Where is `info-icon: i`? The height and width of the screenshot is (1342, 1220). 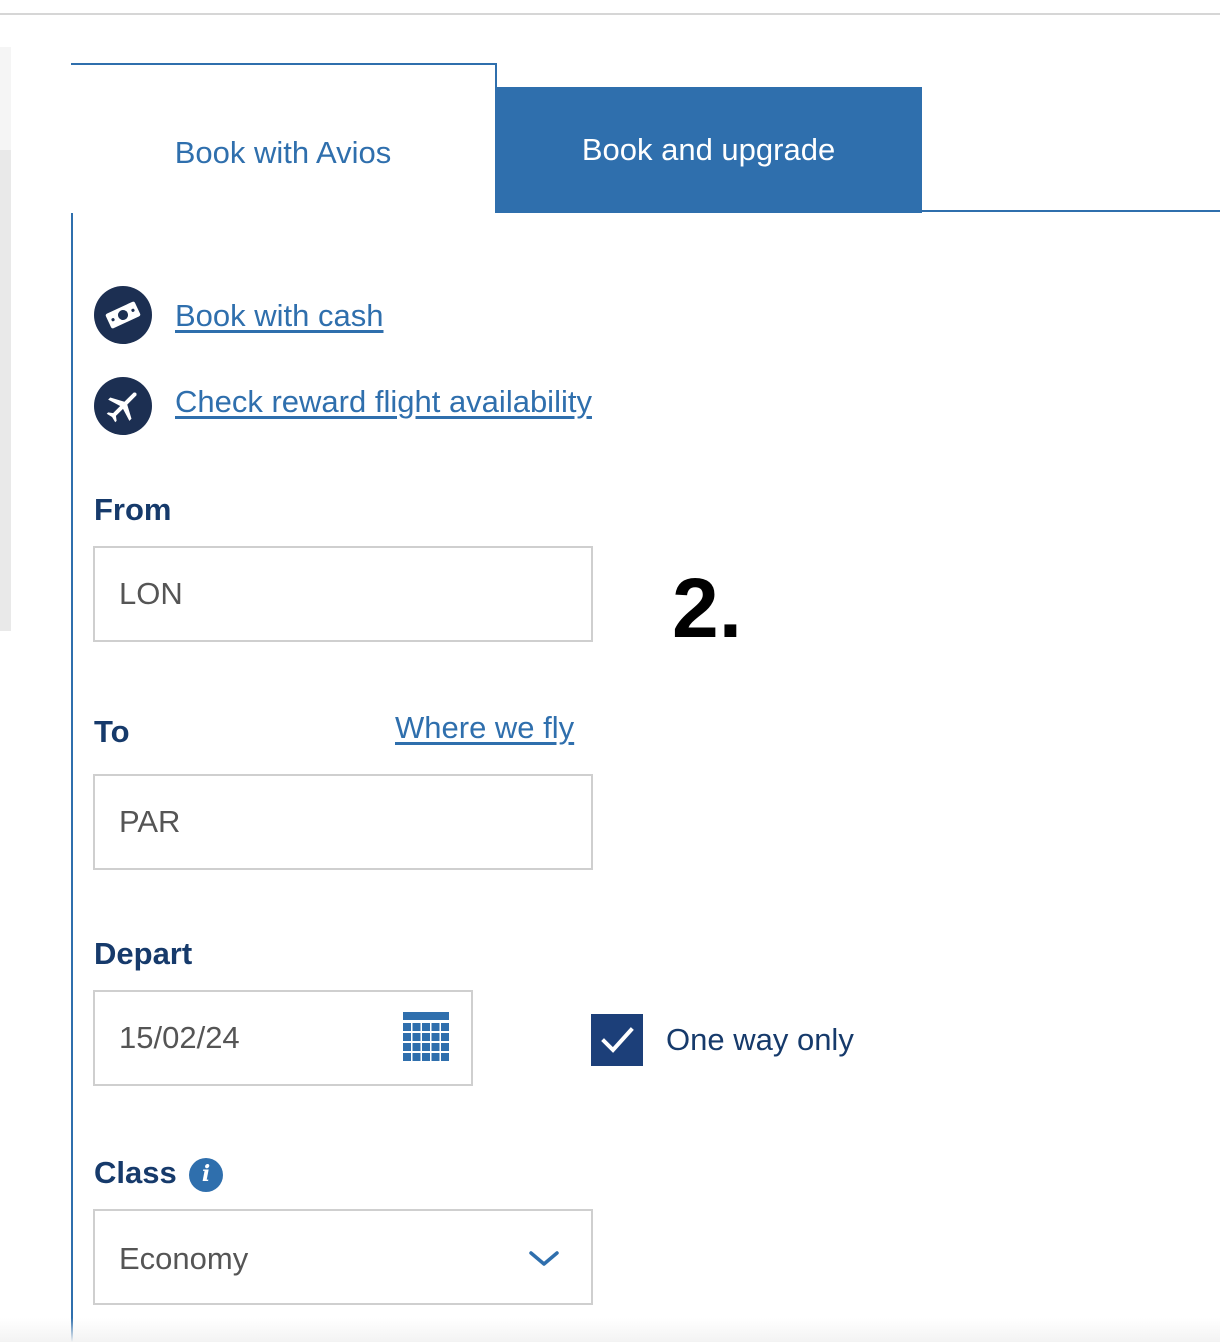
info-icon: i is located at coordinates (206, 1175).